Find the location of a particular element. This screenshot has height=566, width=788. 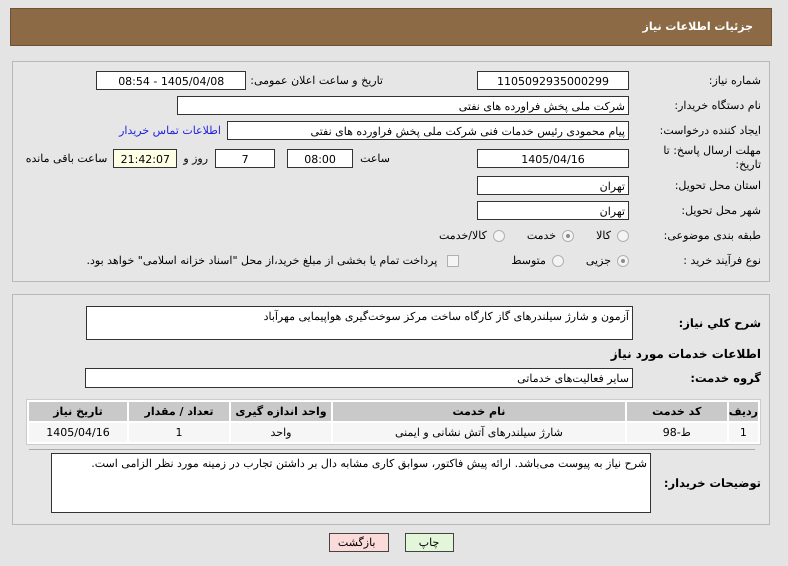

option-label: کالا/خدمت is located at coordinates (463, 235).